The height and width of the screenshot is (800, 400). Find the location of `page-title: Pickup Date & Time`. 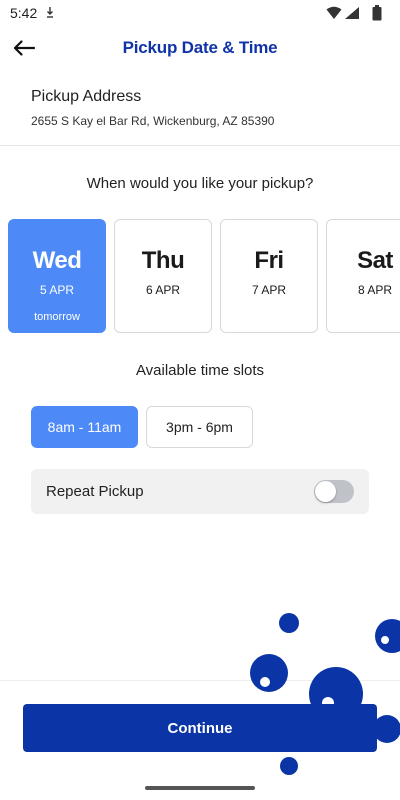

page-title: Pickup Date & Time is located at coordinates (200, 47).